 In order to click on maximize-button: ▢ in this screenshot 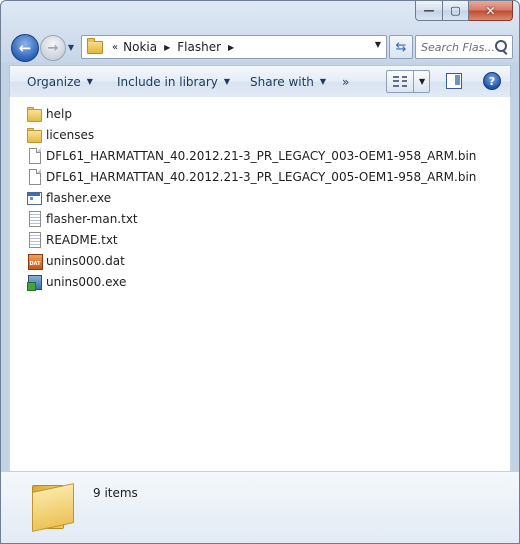, I will do `click(456, 11)`.